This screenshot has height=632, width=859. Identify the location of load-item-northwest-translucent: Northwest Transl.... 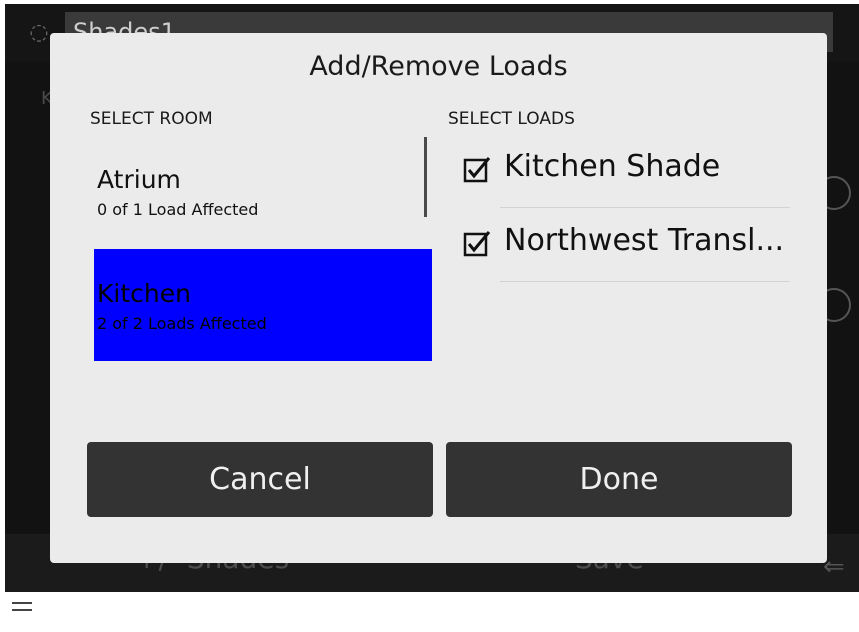
(627, 251).